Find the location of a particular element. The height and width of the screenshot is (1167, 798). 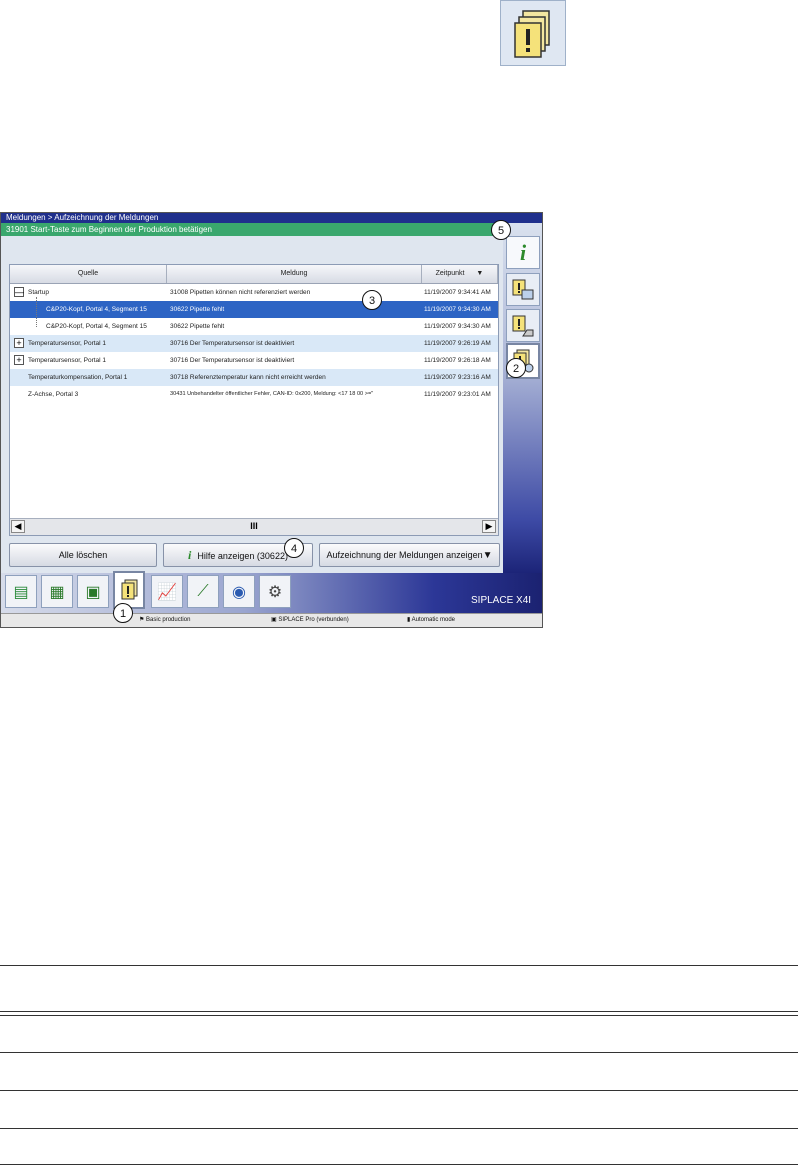

status-automatic: ▮ Automatic mode is located at coordinates (431, 620).